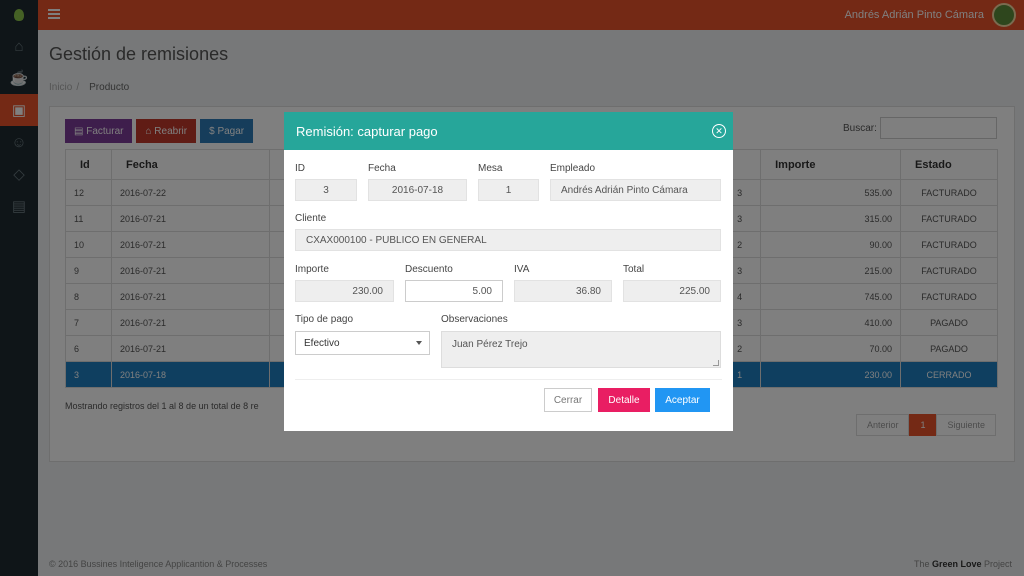  Describe the element at coordinates (312, 269) in the screenshot. I see `importe-label: Importe` at that location.